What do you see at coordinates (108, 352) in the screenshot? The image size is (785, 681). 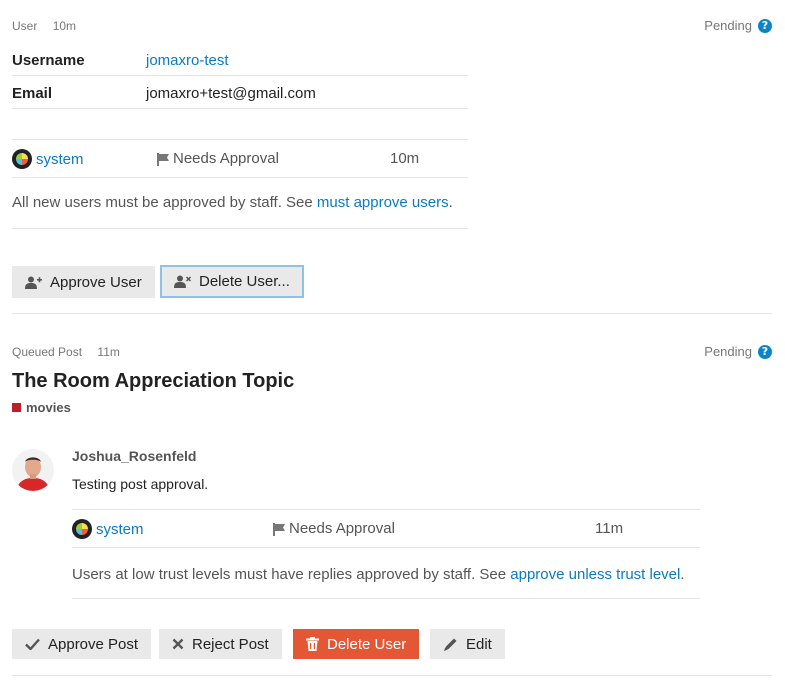 I see `review-age: 11m` at bounding box center [108, 352].